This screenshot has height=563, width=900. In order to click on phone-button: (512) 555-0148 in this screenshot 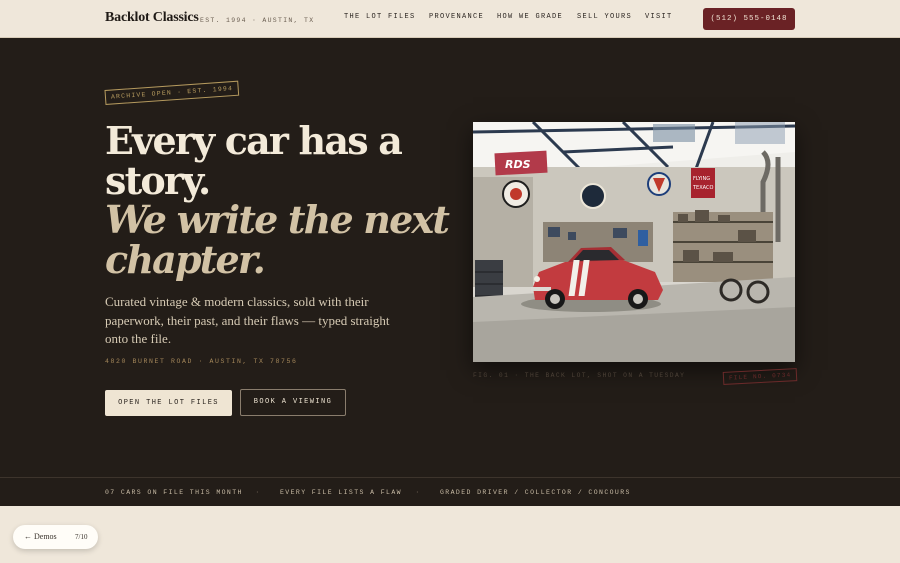, I will do `click(749, 19)`.